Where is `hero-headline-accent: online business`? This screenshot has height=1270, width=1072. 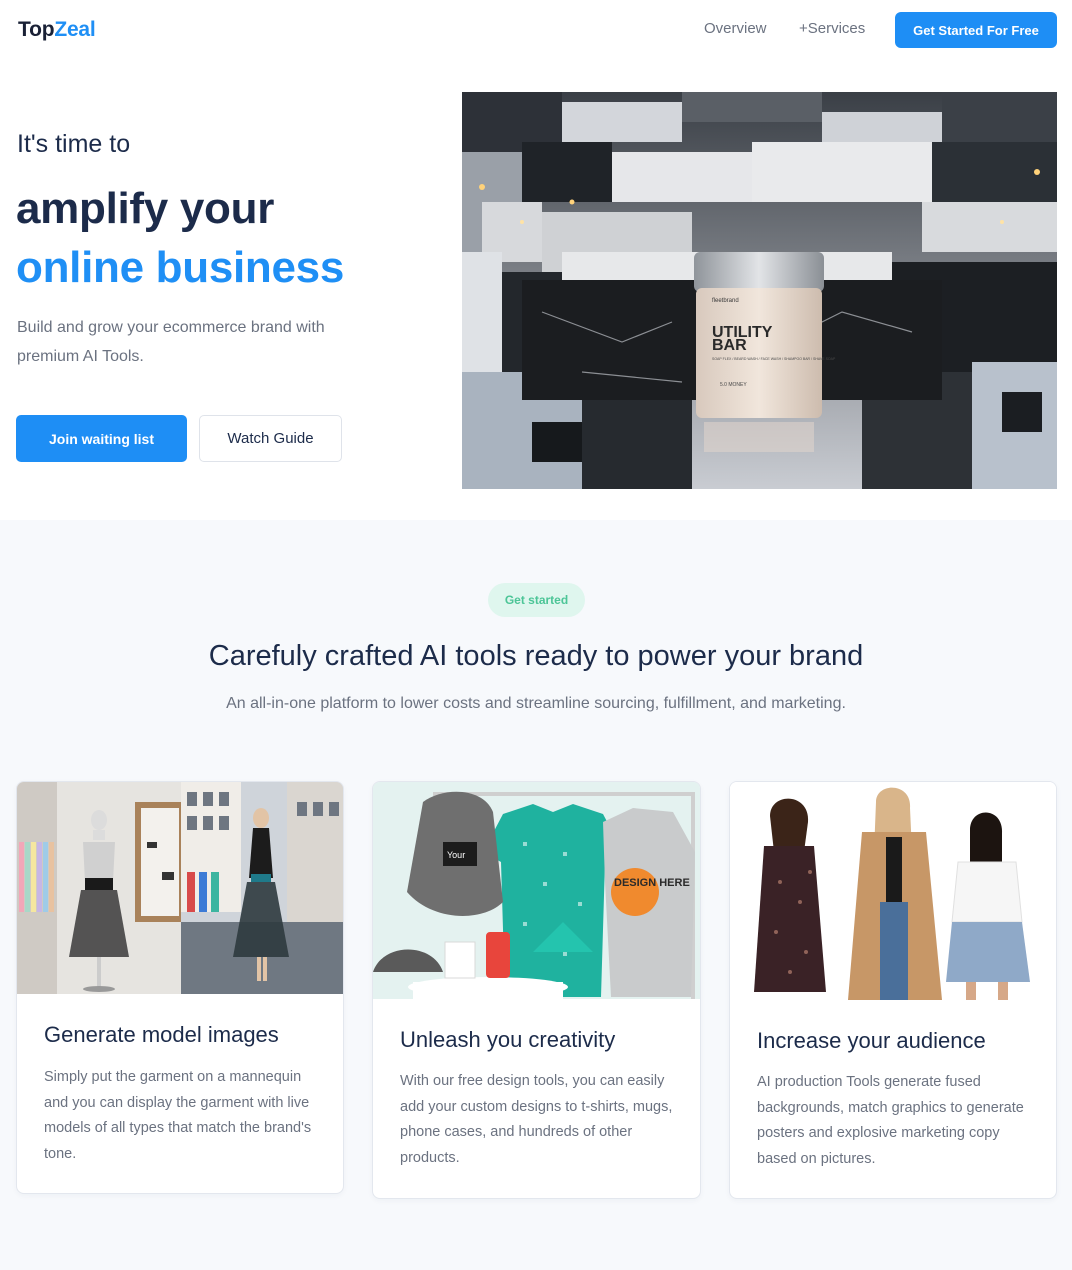 hero-headline-accent: online business is located at coordinates (180, 267).